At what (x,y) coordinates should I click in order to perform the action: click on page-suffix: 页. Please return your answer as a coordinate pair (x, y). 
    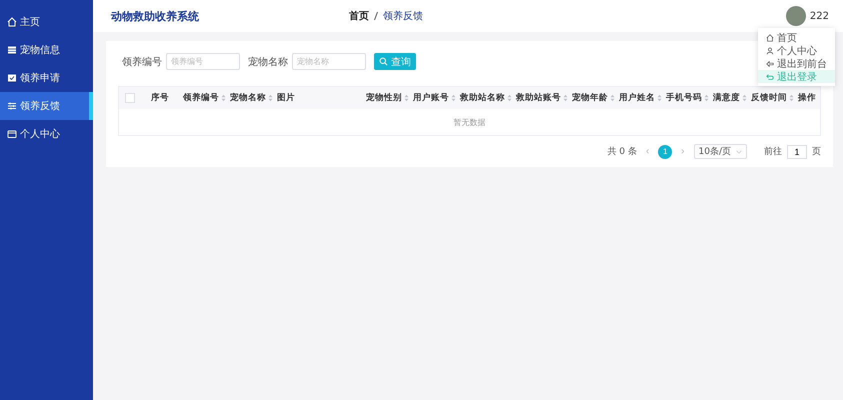
    Looking at the image, I should click on (816, 152).